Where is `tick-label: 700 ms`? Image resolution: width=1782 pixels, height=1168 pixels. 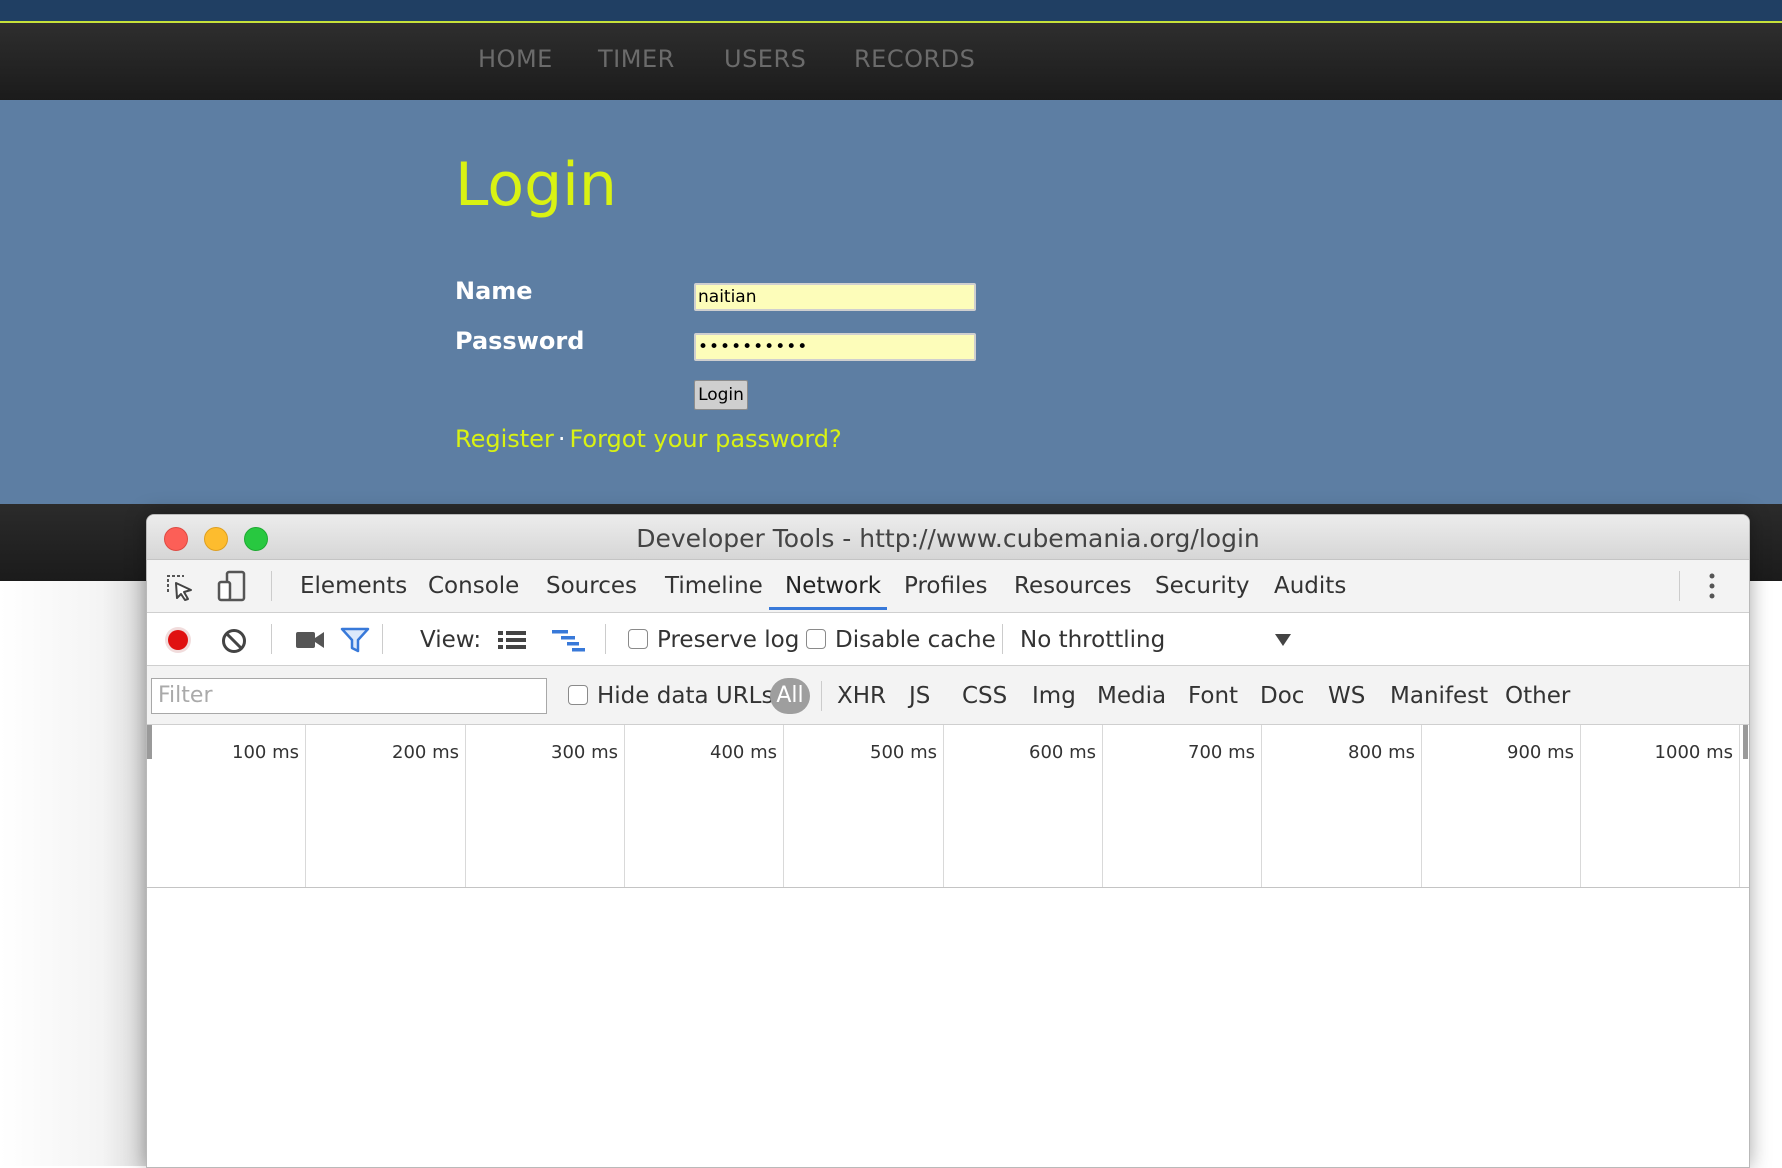
tick-label: 700 ms is located at coordinates (1221, 752).